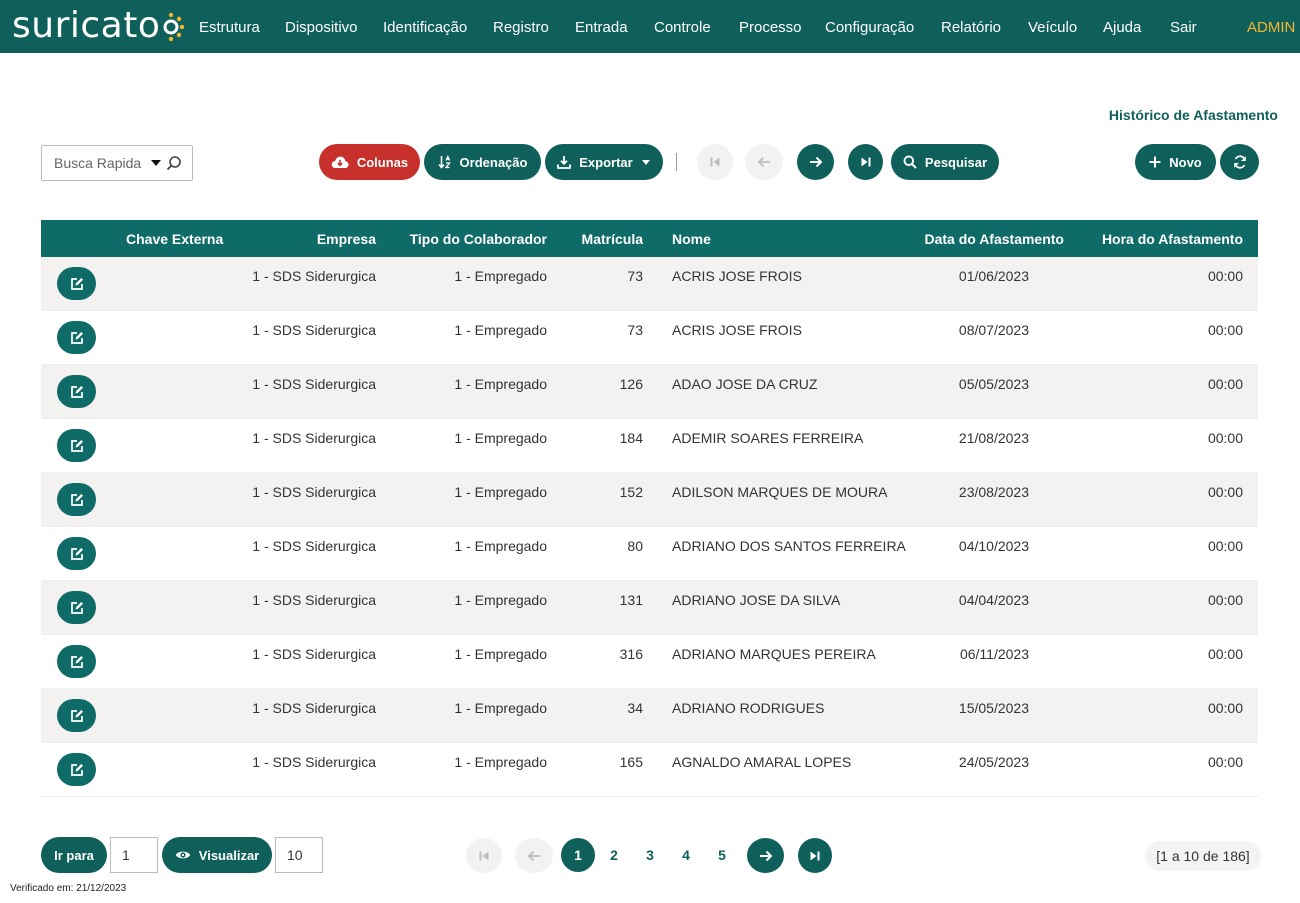  What do you see at coordinates (601, 26) in the screenshot?
I see `nav-entrada: Entrada` at bounding box center [601, 26].